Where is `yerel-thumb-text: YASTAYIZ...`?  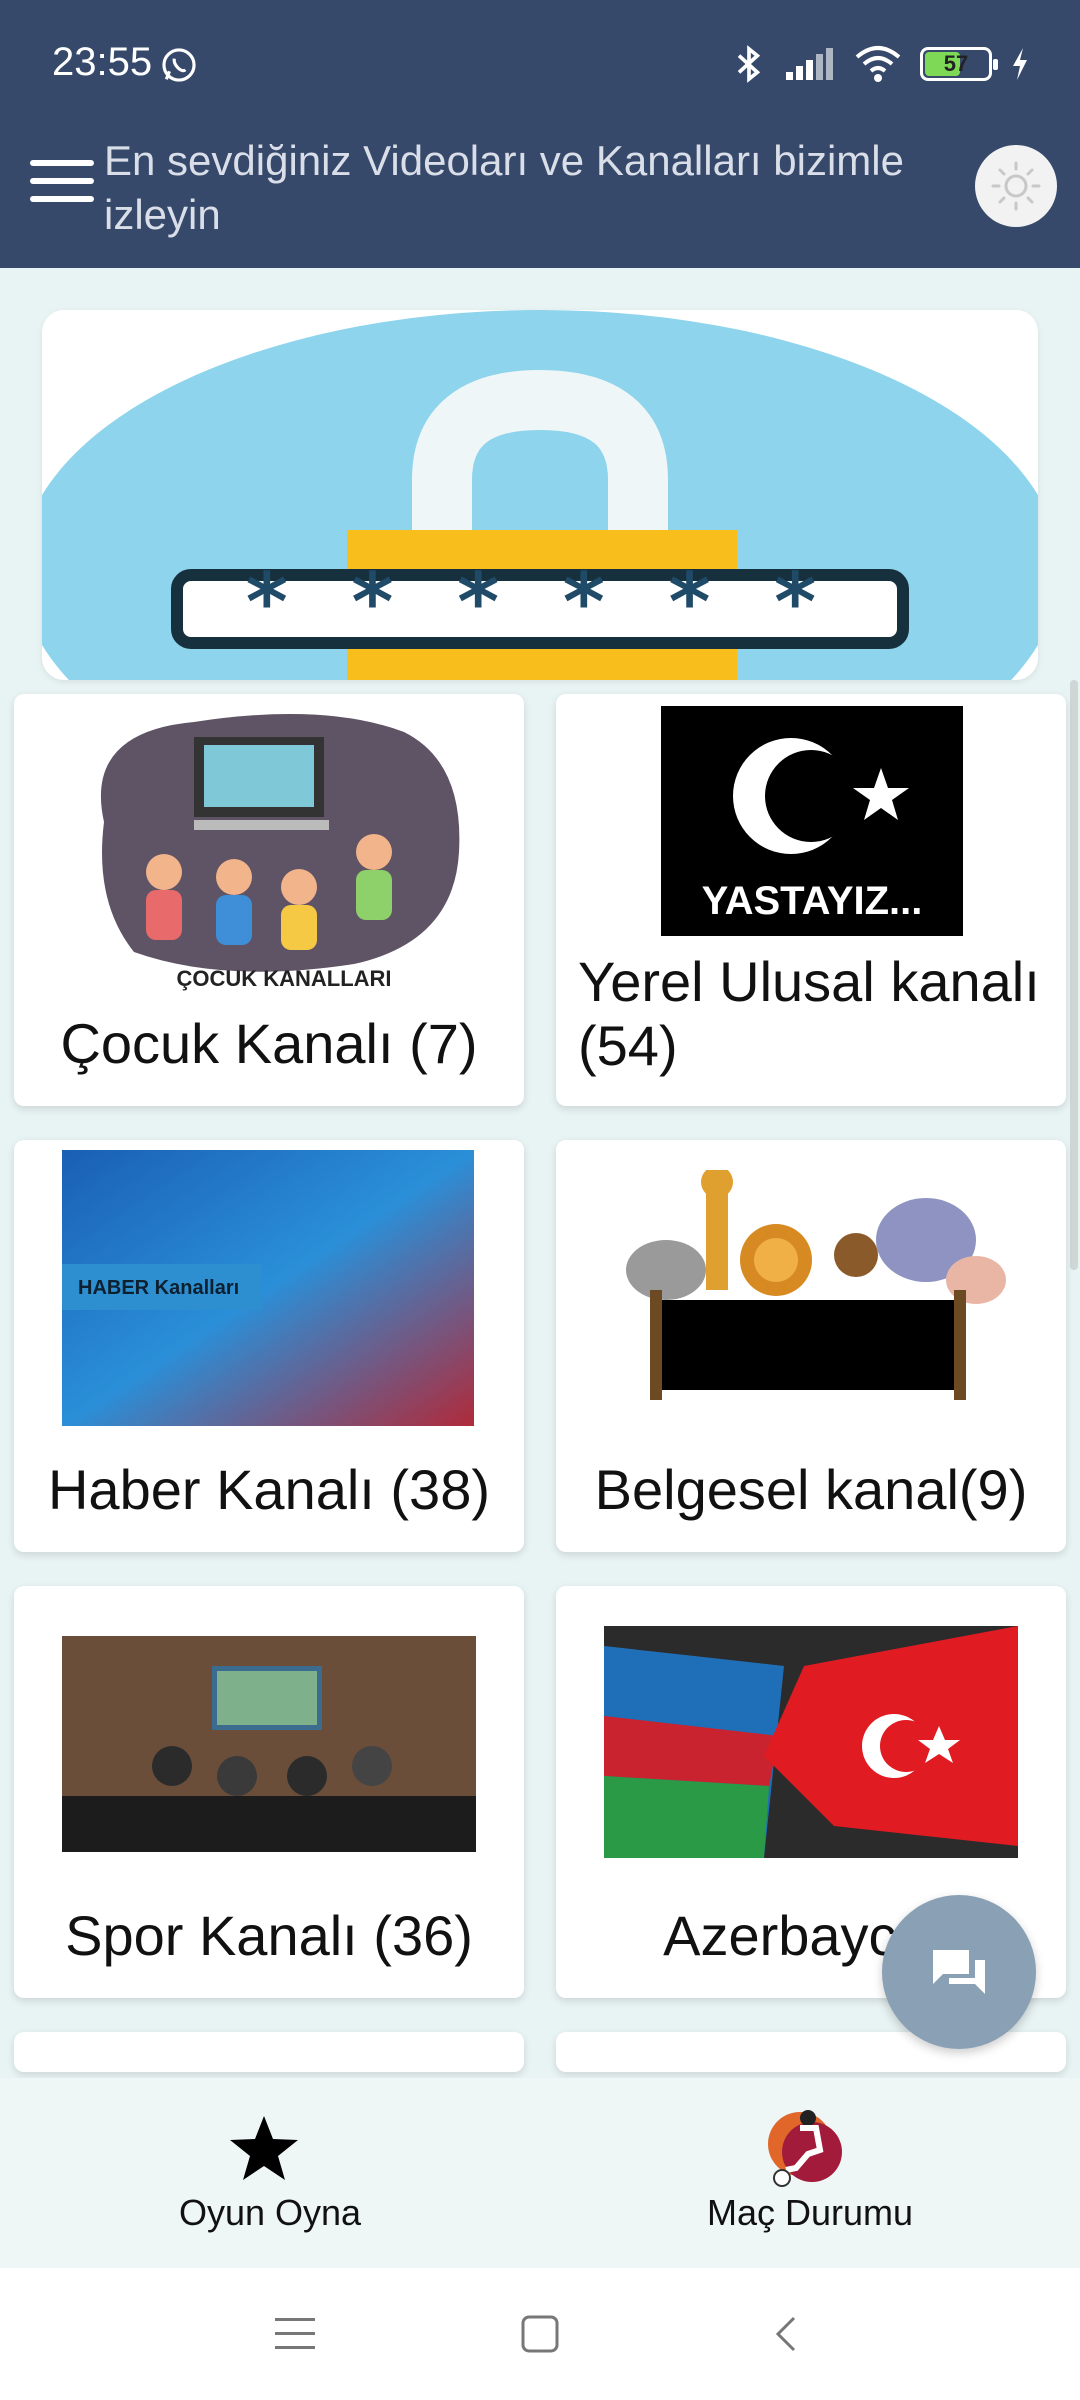
yerel-thumb-text: YASTAYIZ... is located at coordinates (812, 901).